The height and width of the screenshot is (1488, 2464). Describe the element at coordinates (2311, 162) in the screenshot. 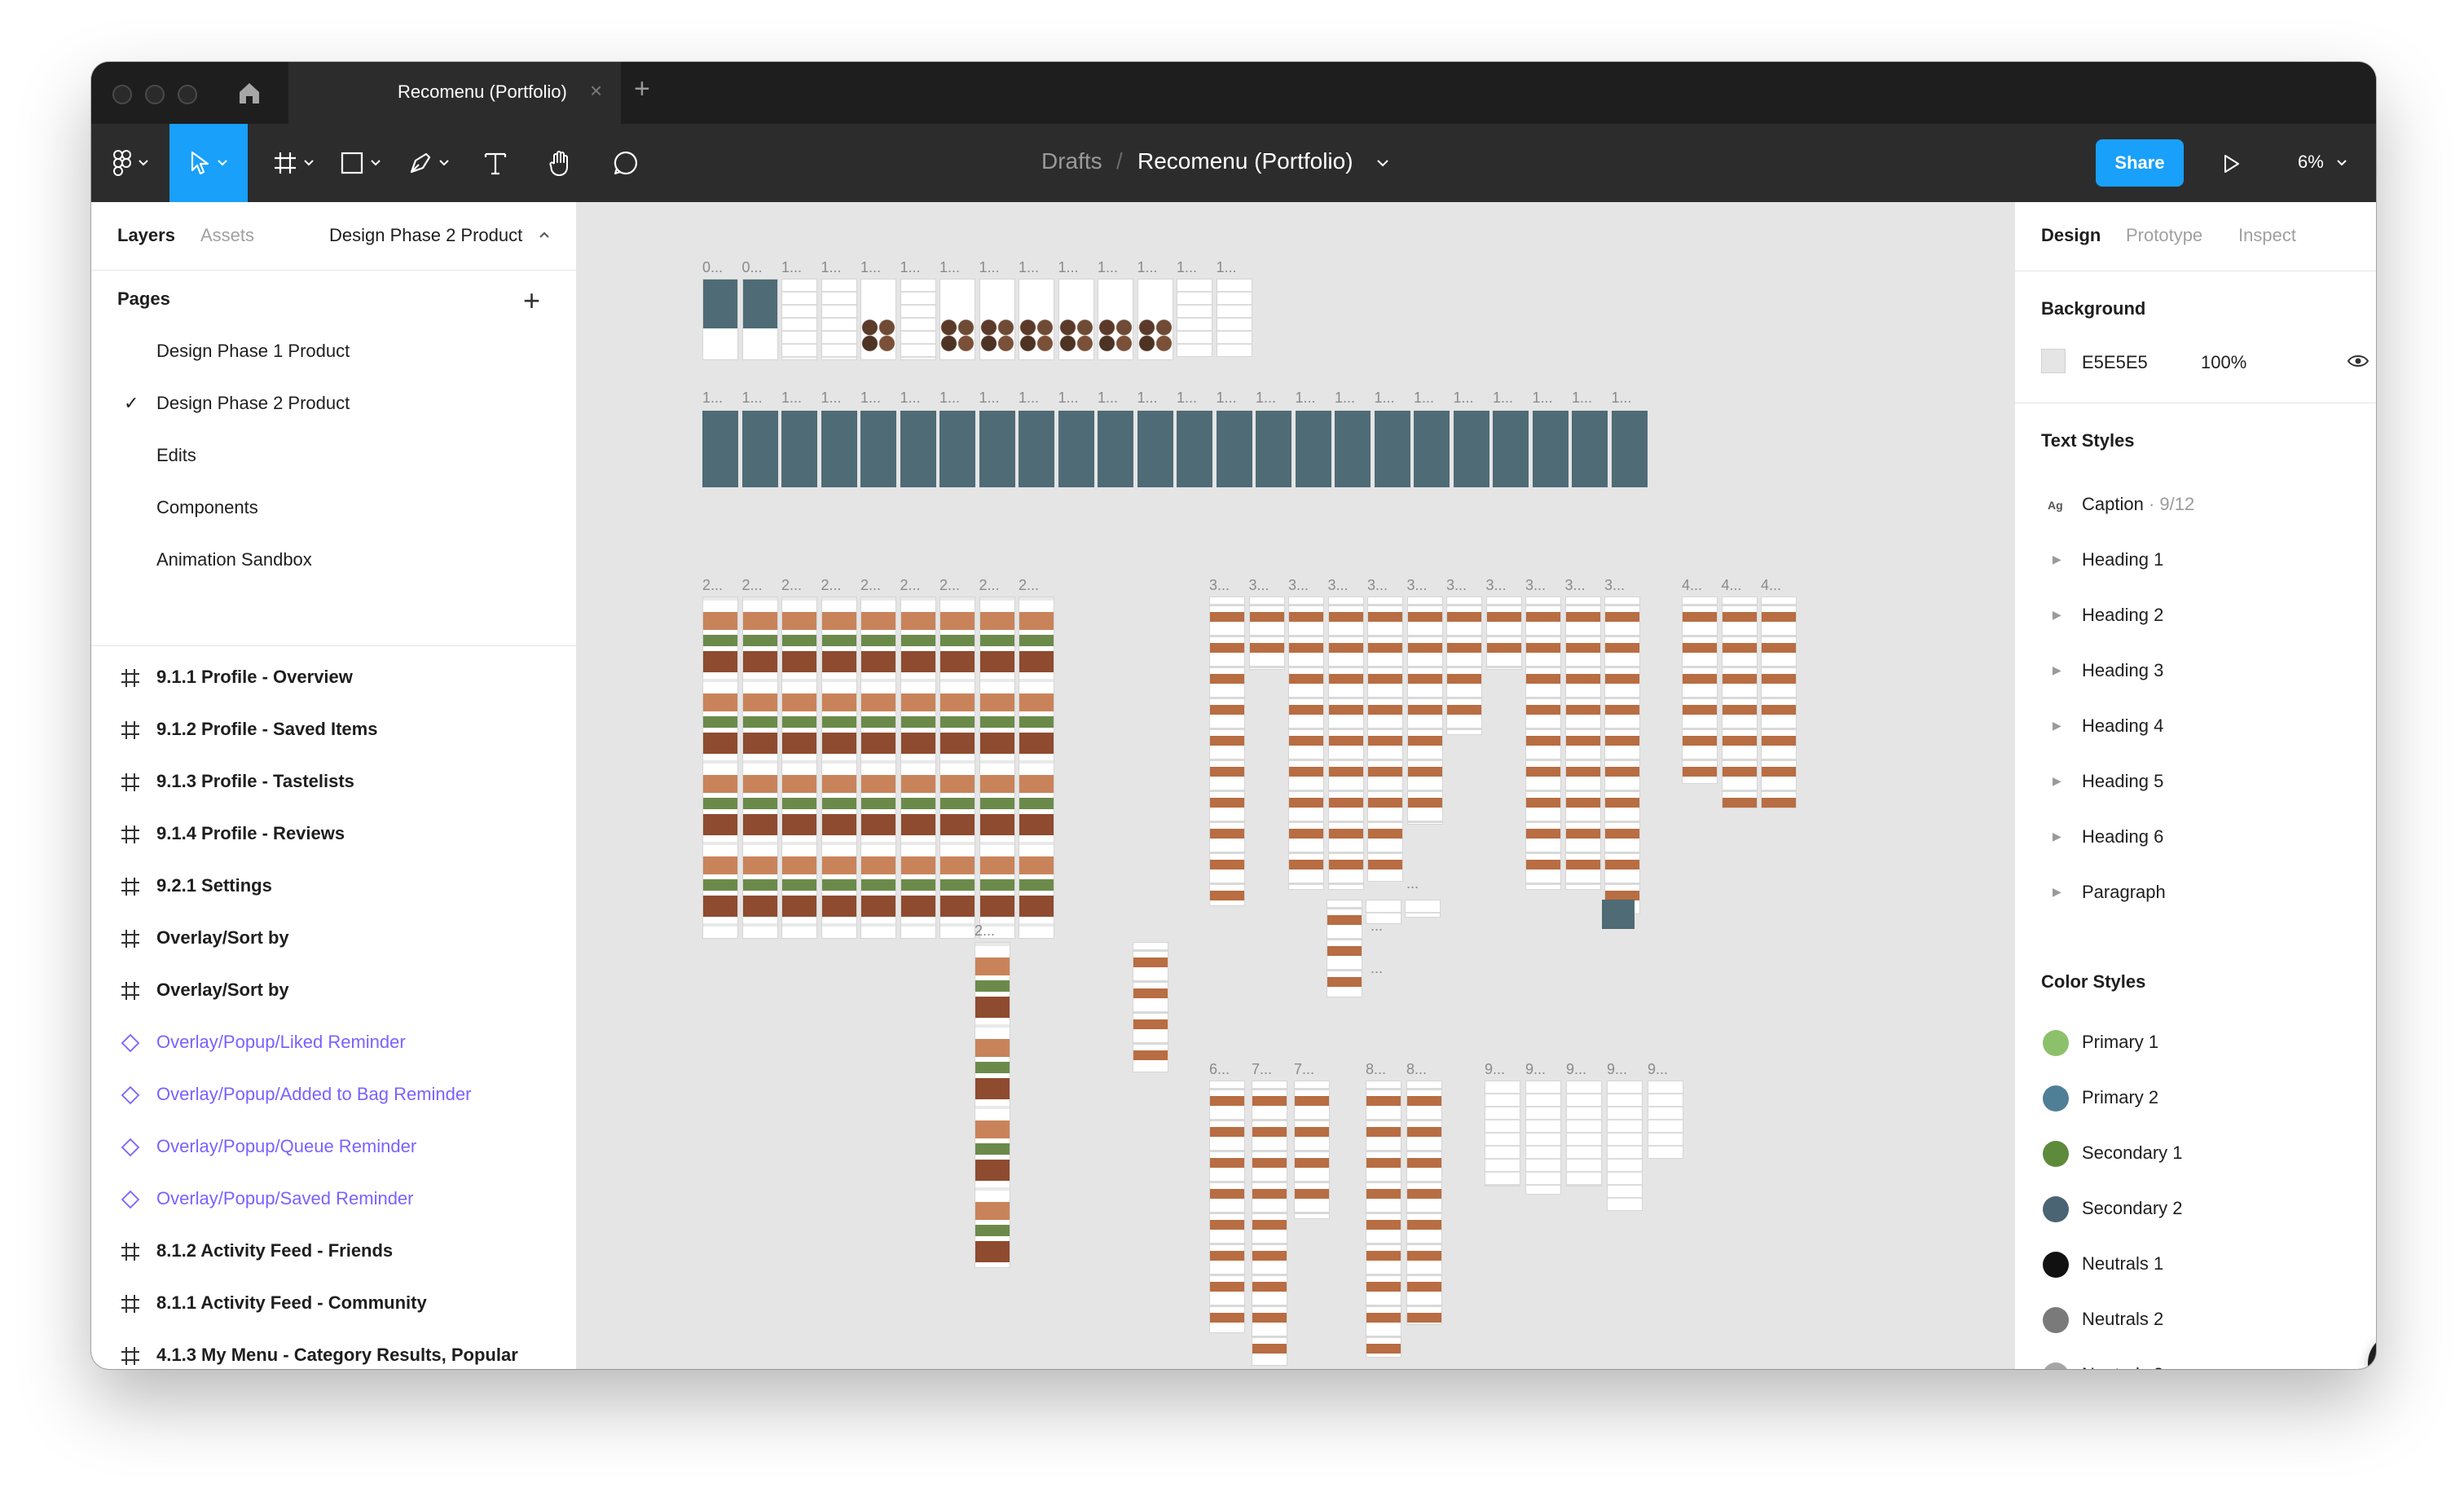

I see `zoom-level: 6%` at that location.